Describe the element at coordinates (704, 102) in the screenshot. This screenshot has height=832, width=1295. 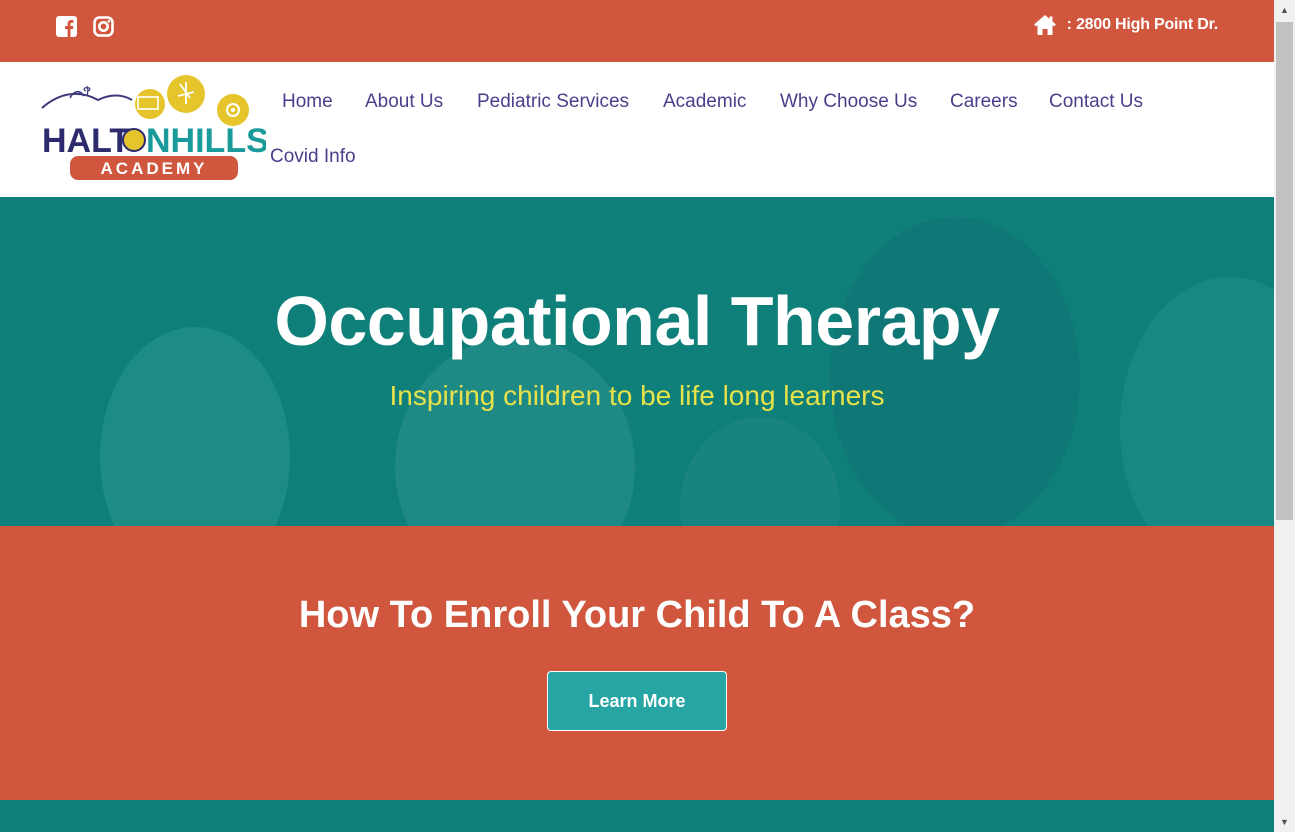
I see `nav-academic: Academic` at that location.